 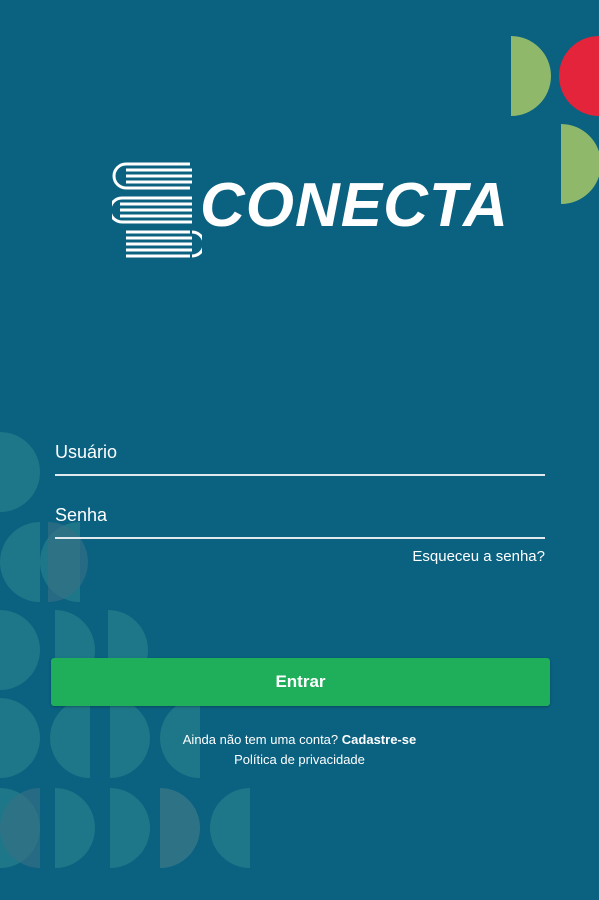 I want to click on app-logo: CONECTA, so click(x=312, y=213).